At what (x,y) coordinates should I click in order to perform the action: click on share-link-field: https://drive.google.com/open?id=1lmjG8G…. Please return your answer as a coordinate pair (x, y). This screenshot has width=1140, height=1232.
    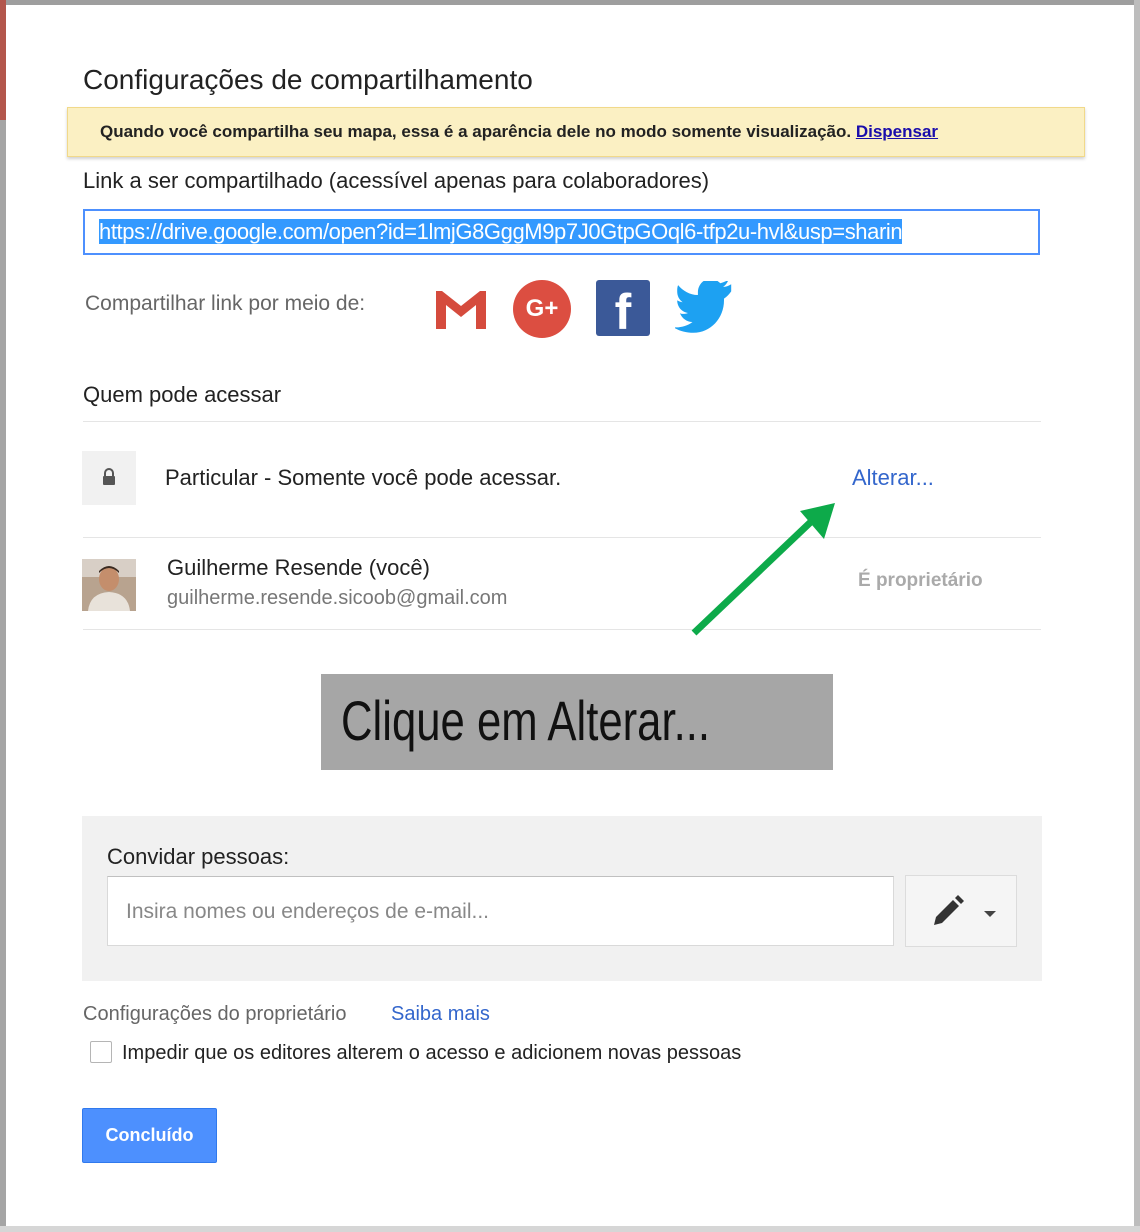
    Looking at the image, I should click on (561, 232).